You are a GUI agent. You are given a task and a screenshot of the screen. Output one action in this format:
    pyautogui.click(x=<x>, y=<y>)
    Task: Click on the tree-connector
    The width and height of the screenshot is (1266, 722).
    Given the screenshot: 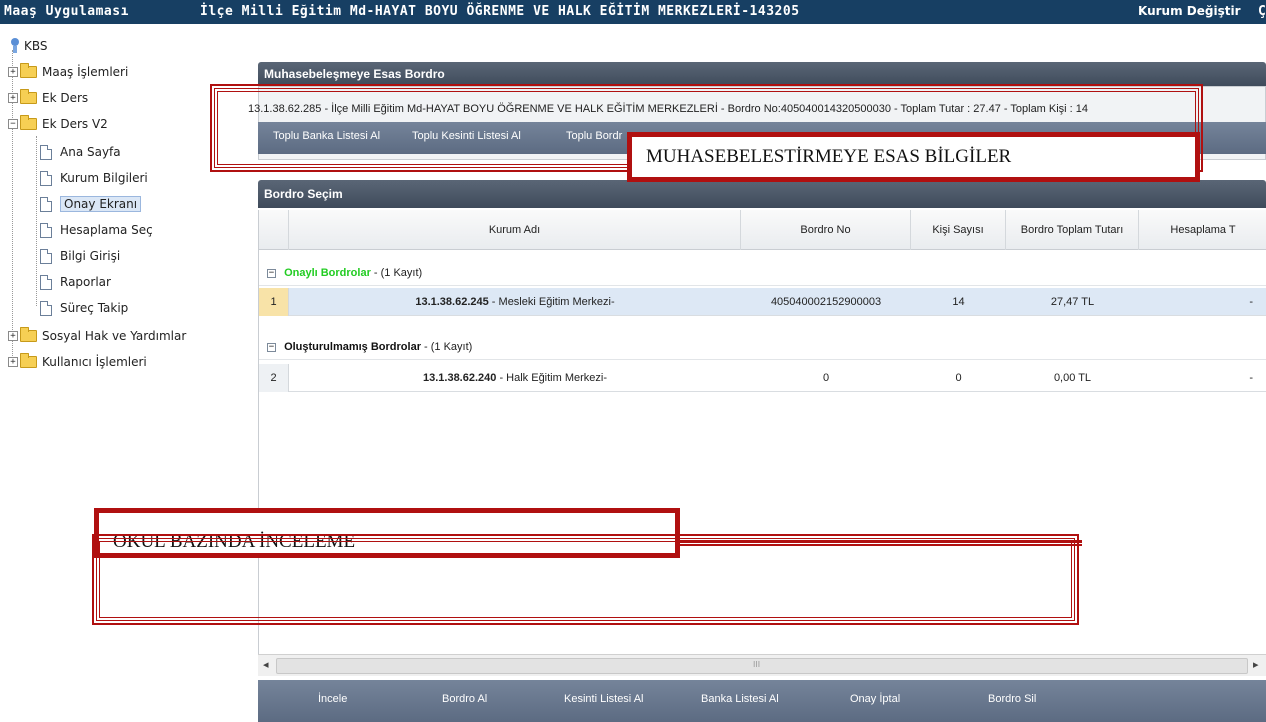 What is the action you would take?
    pyautogui.click(x=36, y=221)
    